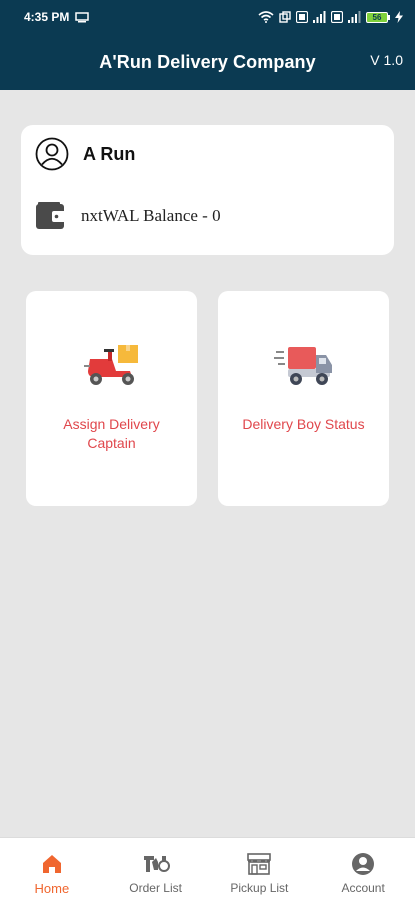 The width and height of the screenshot is (415, 900). What do you see at coordinates (363, 888) in the screenshot?
I see `nav-label-account: Account` at bounding box center [363, 888].